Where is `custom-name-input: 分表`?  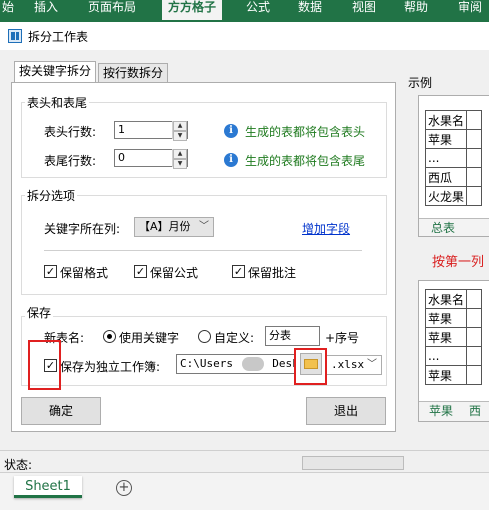
custom-name-input: 分表 is located at coordinates (292, 336).